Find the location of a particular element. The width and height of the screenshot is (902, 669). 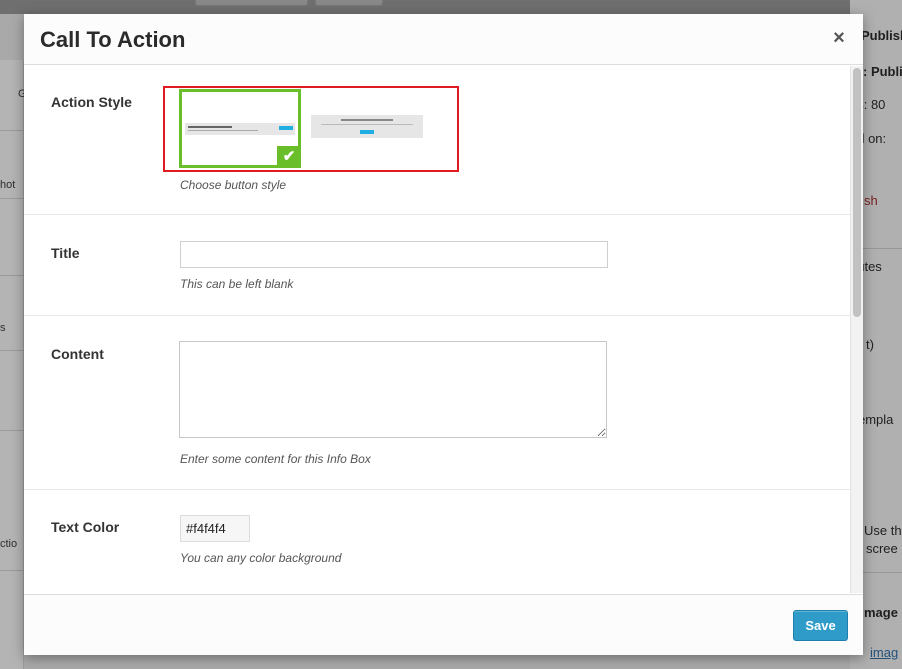

title-input is located at coordinates (394, 254).